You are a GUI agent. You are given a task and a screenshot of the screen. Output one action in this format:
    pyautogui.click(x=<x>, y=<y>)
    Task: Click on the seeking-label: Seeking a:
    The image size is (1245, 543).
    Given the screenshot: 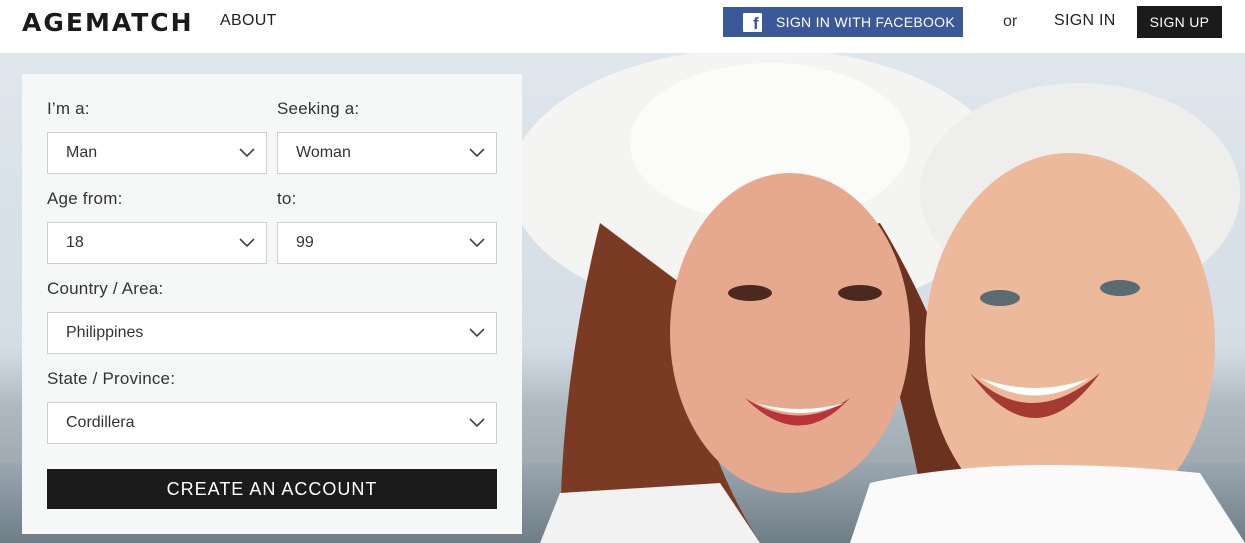 What is the action you would take?
    pyautogui.click(x=318, y=108)
    